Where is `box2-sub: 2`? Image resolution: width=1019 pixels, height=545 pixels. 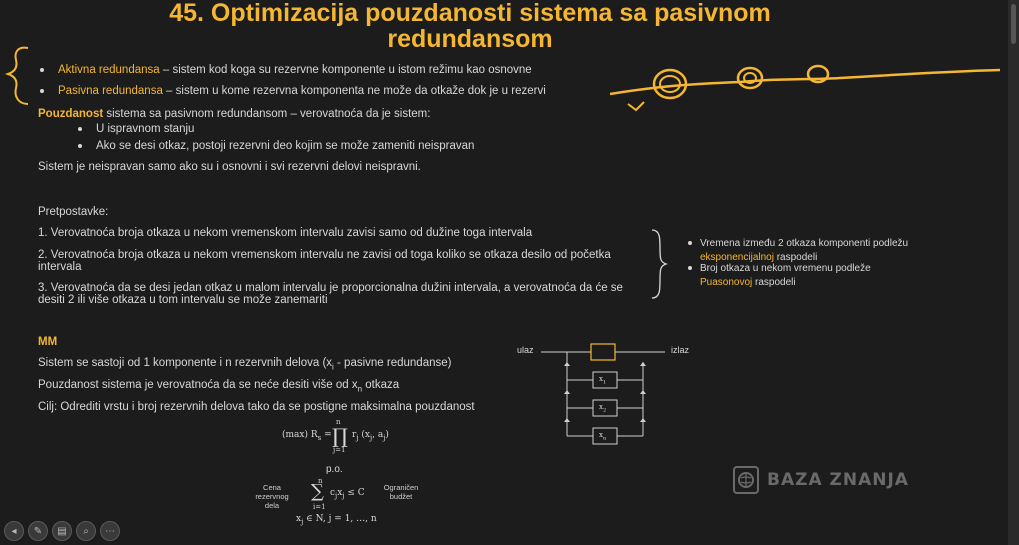
box2-sub: 2 is located at coordinates (604, 410).